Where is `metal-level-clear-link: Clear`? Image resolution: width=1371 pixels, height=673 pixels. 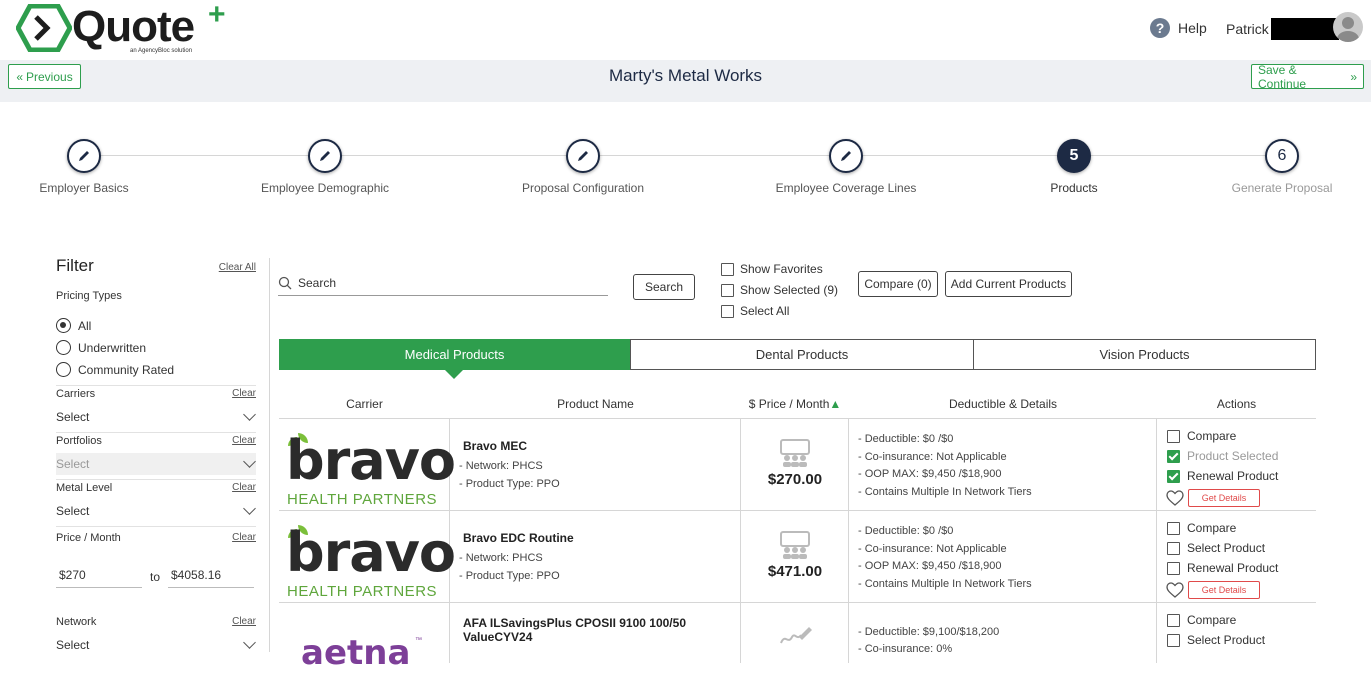
metal-level-clear-link: Clear is located at coordinates (244, 488).